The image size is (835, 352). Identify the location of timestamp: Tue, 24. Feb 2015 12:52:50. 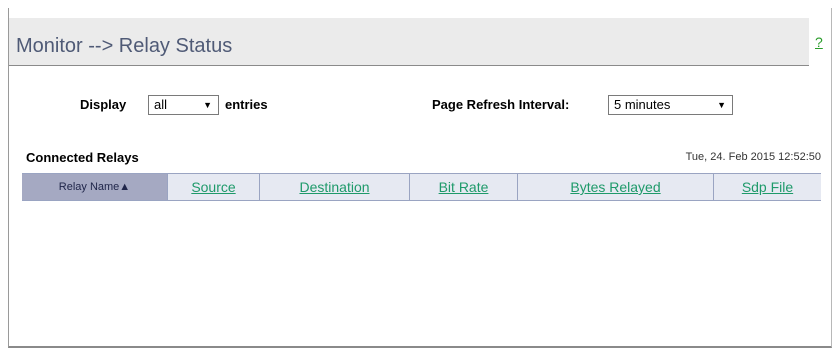
(753, 157).